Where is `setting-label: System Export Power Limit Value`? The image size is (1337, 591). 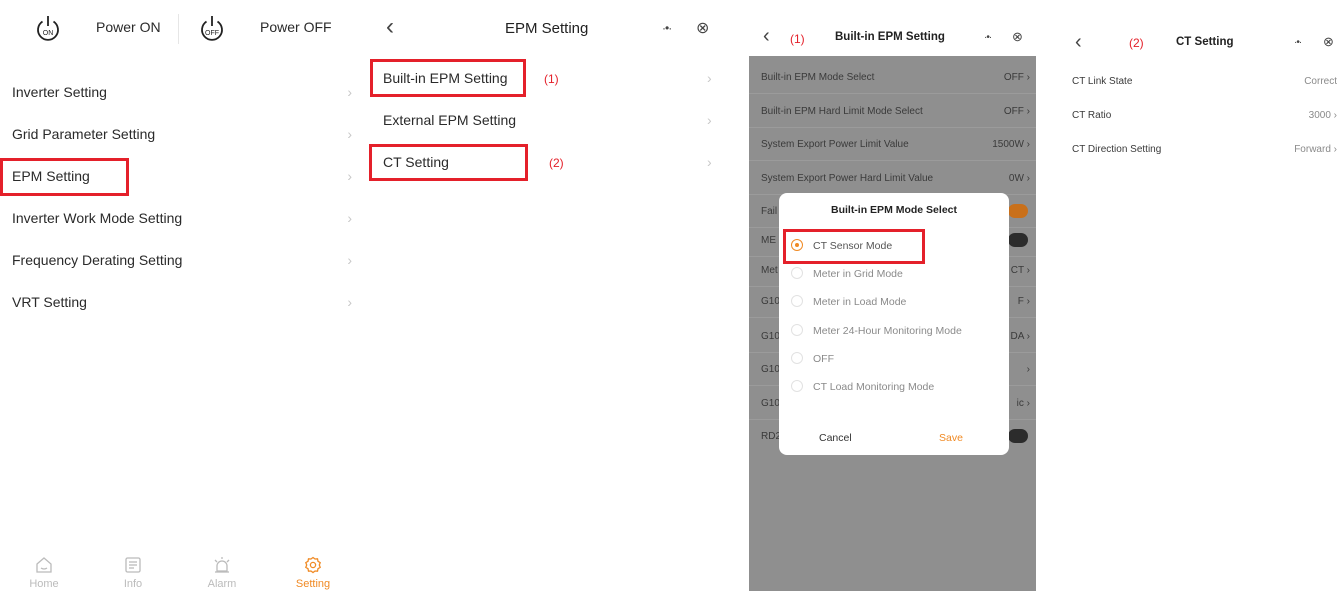 setting-label: System Export Power Limit Value is located at coordinates (835, 144).